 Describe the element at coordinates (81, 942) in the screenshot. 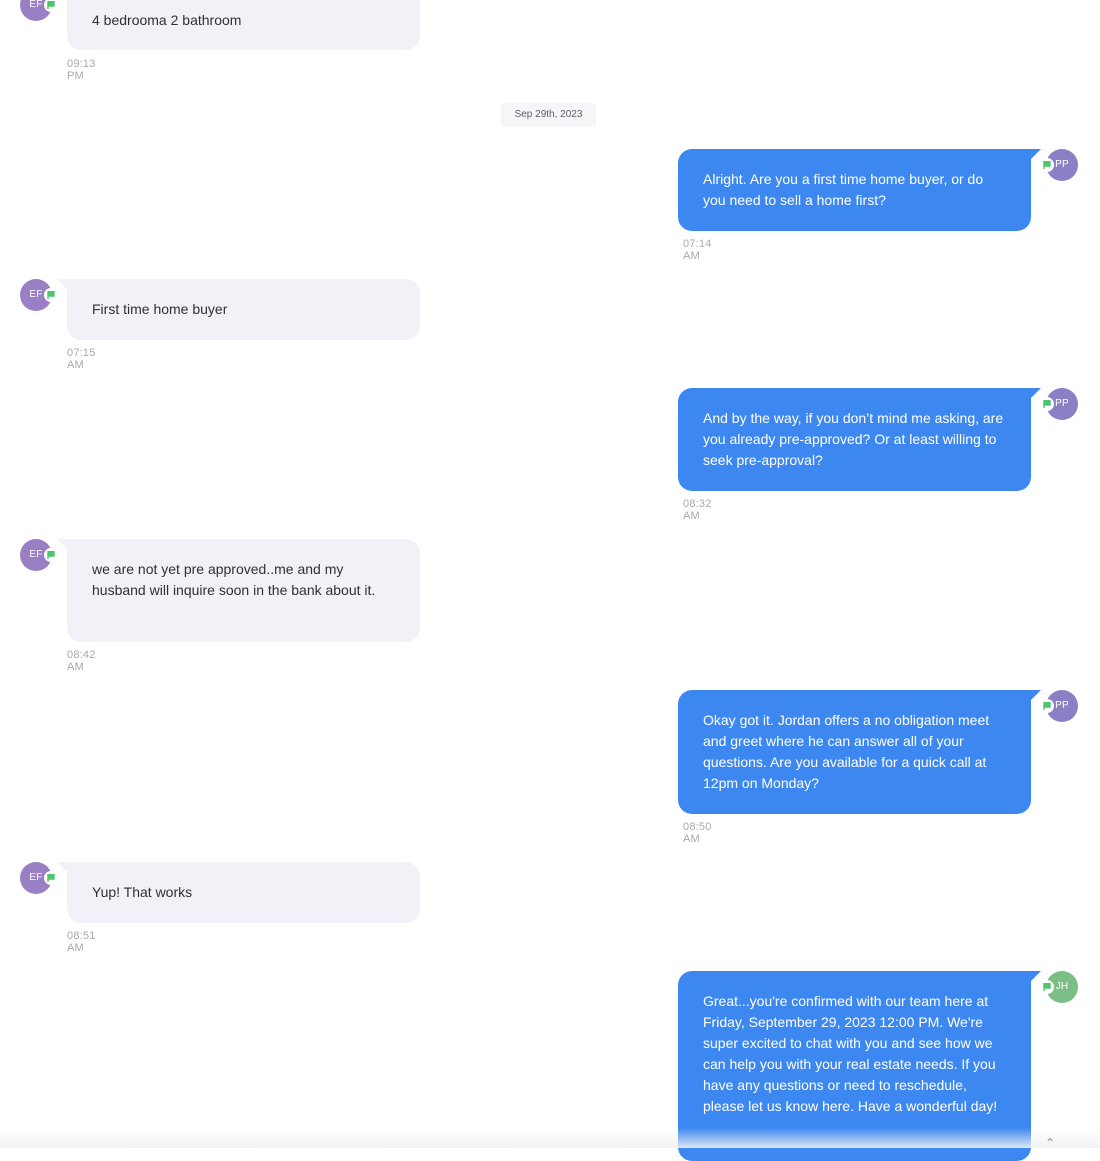

I see `message-timestamp: 08:51 AM` at that location.